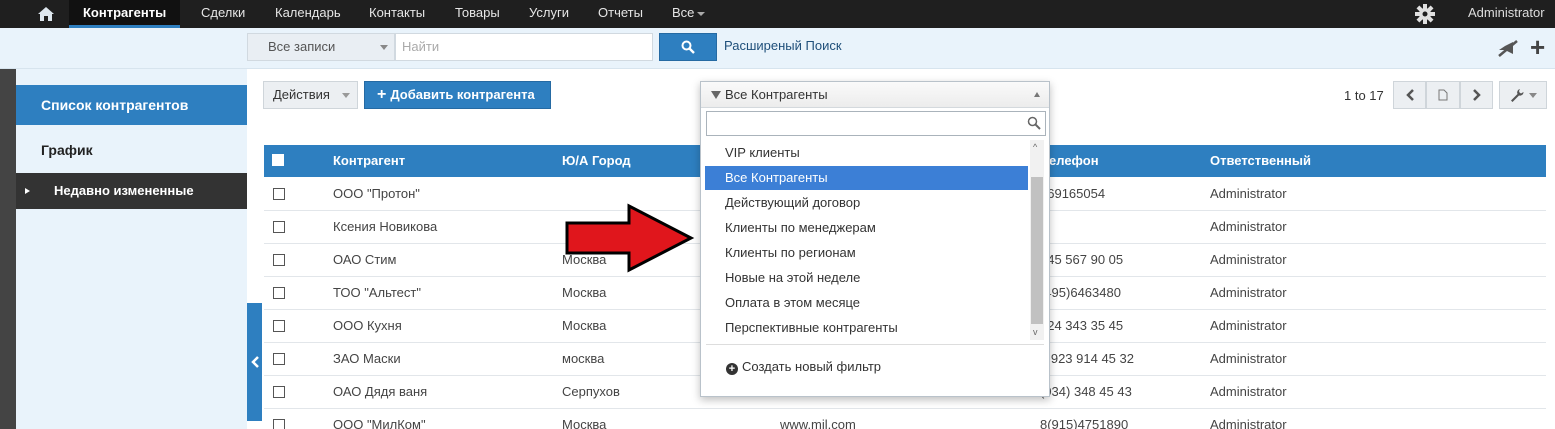 The height and width of the screenshot is (429, 1555). I want to click on cell-account: ЗАО Маски, so click(367, 359).